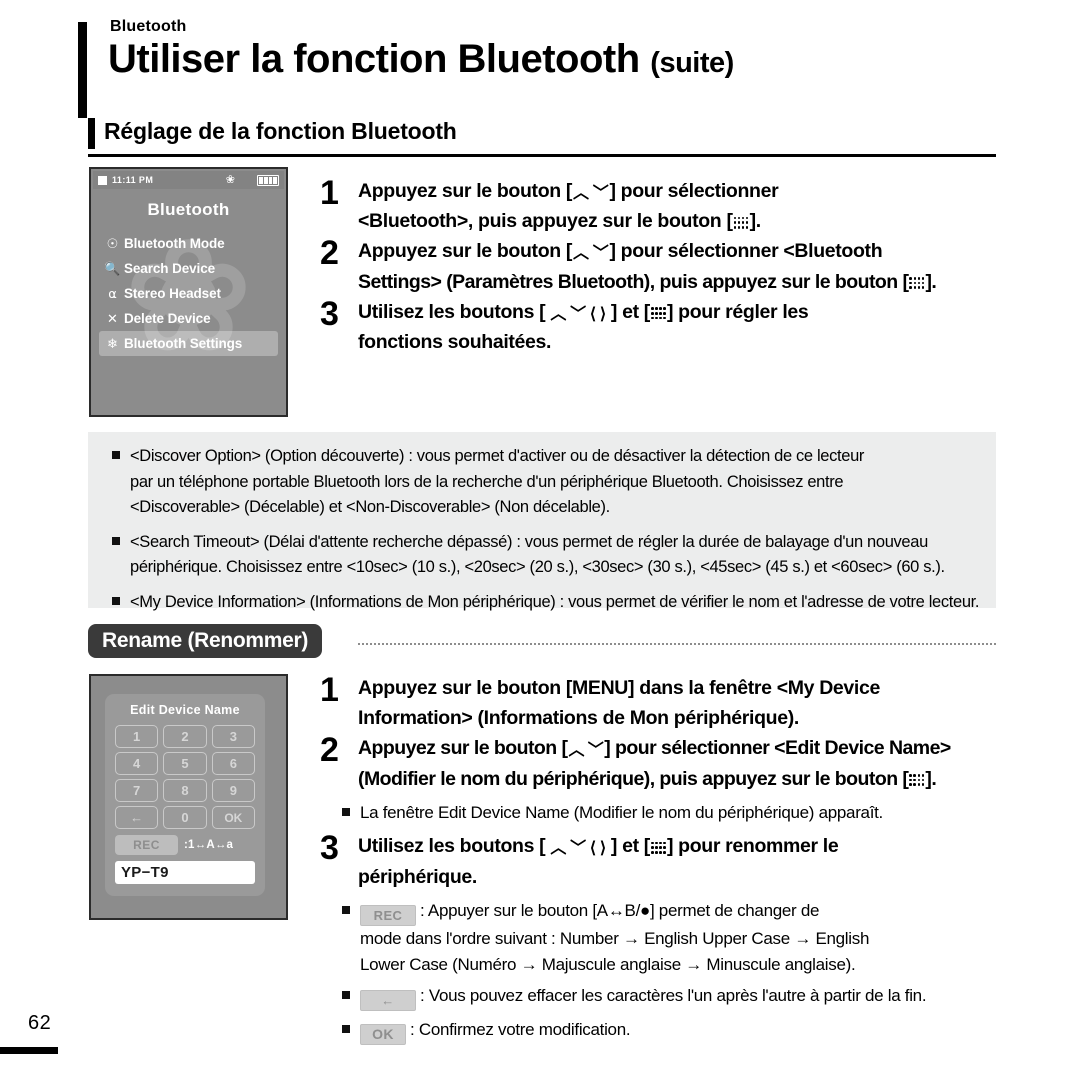  Describe the element at coordinates (329, 253) in the screenshot. I see `step-number: 2` at that location.